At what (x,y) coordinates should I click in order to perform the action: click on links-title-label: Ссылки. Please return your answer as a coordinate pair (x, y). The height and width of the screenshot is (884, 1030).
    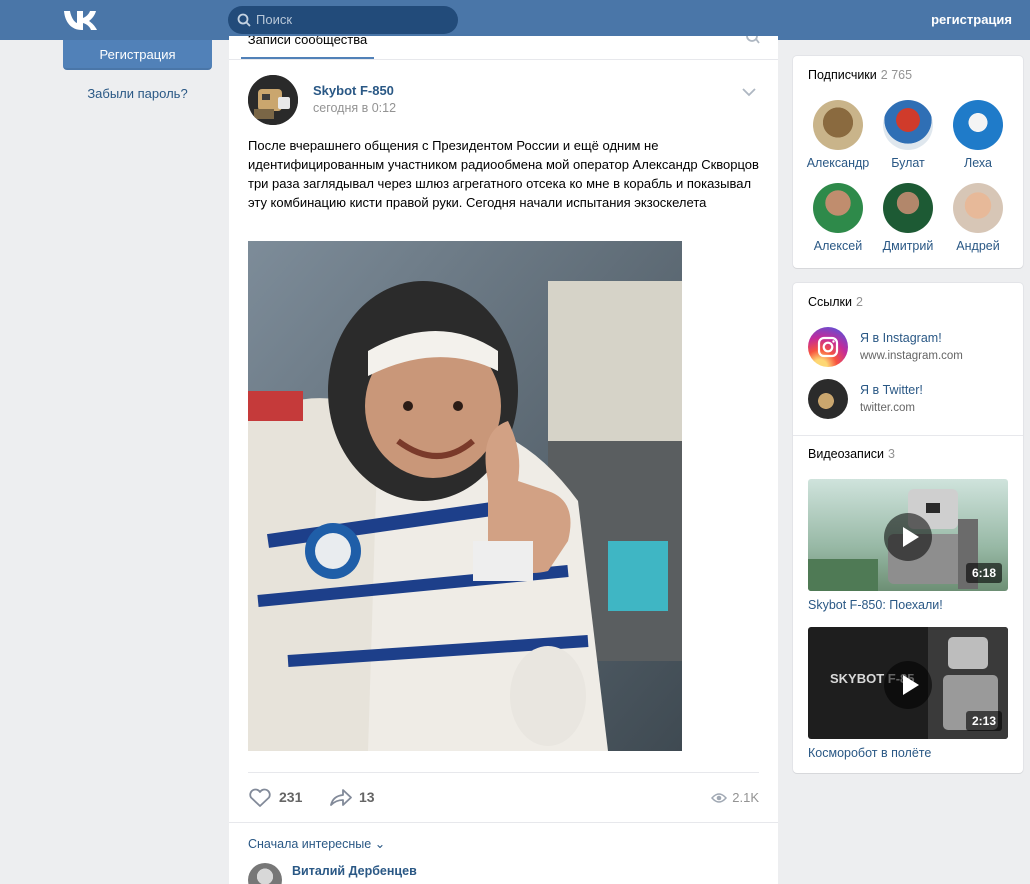
    Looking at the image, I should click on (830, 302).